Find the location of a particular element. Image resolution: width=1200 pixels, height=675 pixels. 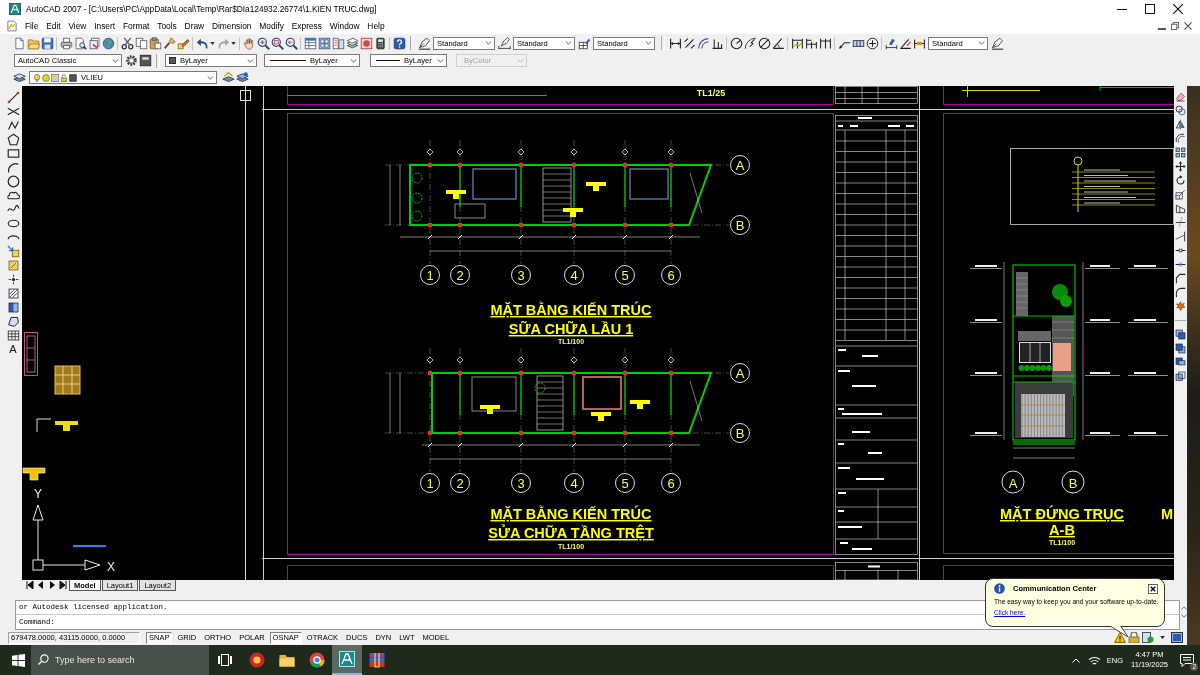

angle-arc-icon is located at coordinates (778, 43).